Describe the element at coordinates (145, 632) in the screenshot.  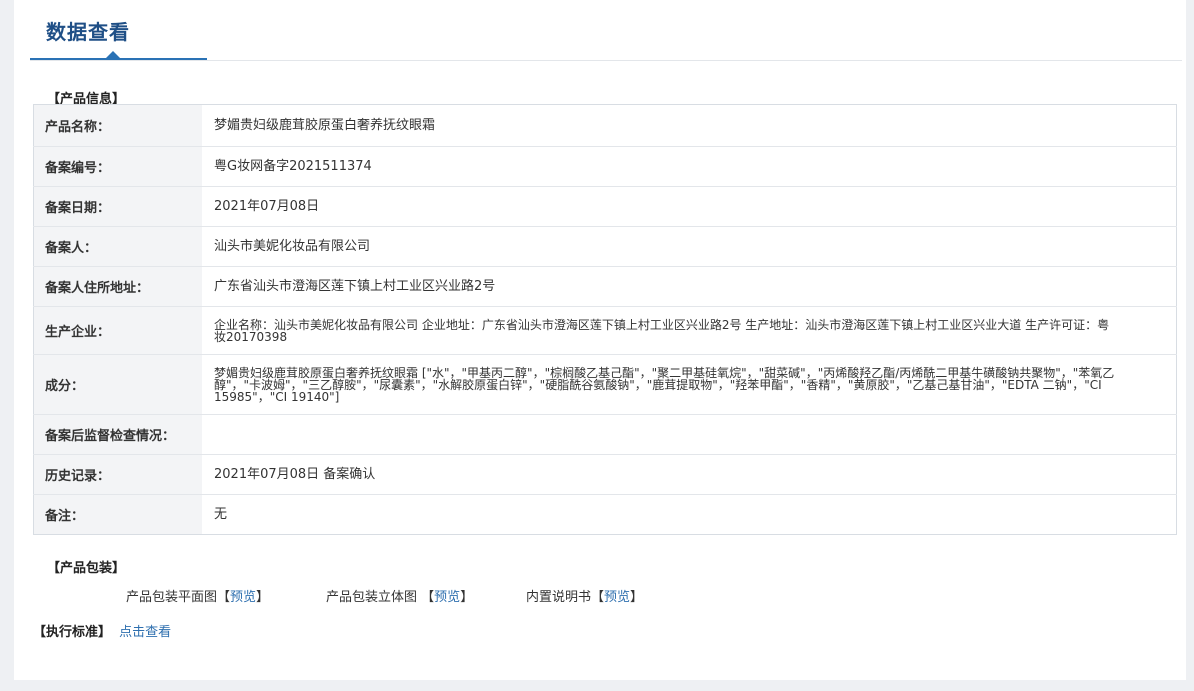
I see `standard-view-link: 点击查看` at that location.